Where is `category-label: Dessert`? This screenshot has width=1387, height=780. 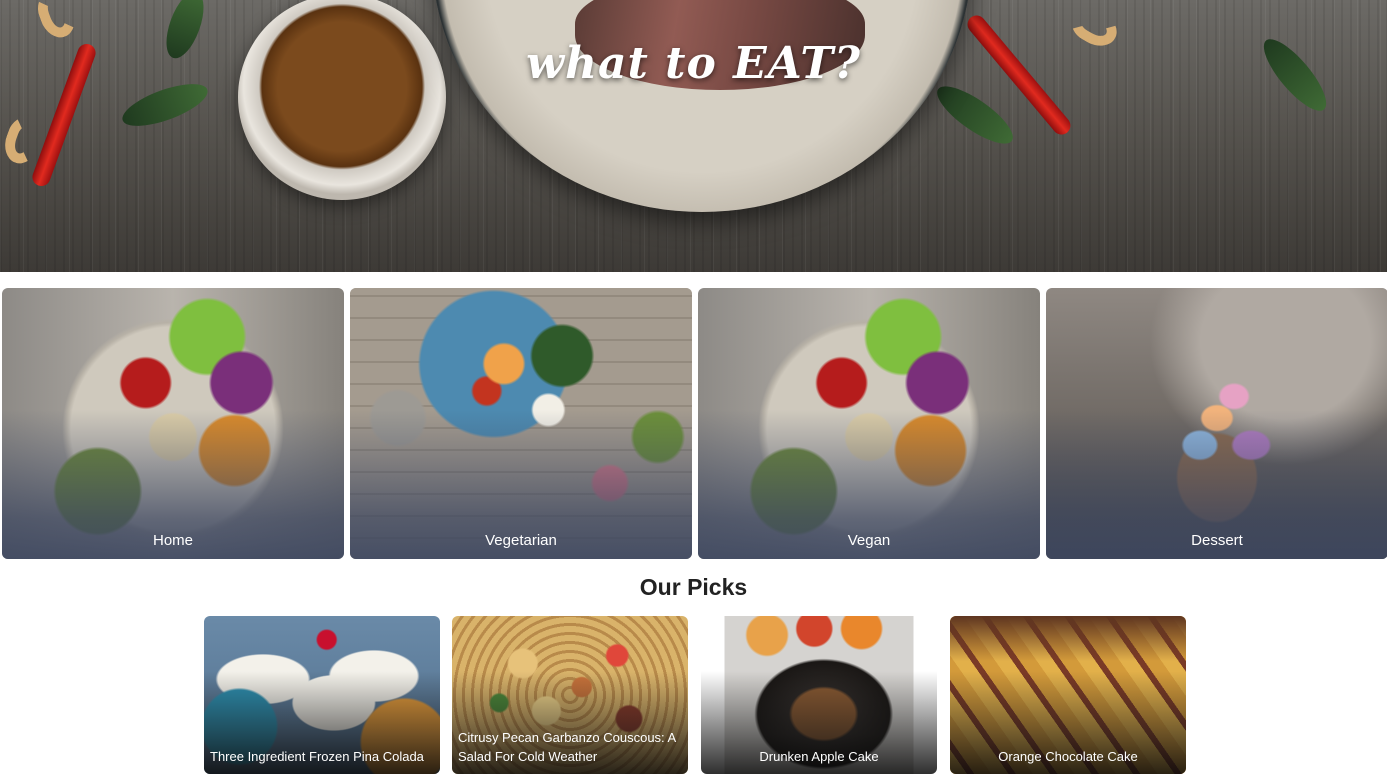 category-label: Dessert is located at coordinates (1217, 540).